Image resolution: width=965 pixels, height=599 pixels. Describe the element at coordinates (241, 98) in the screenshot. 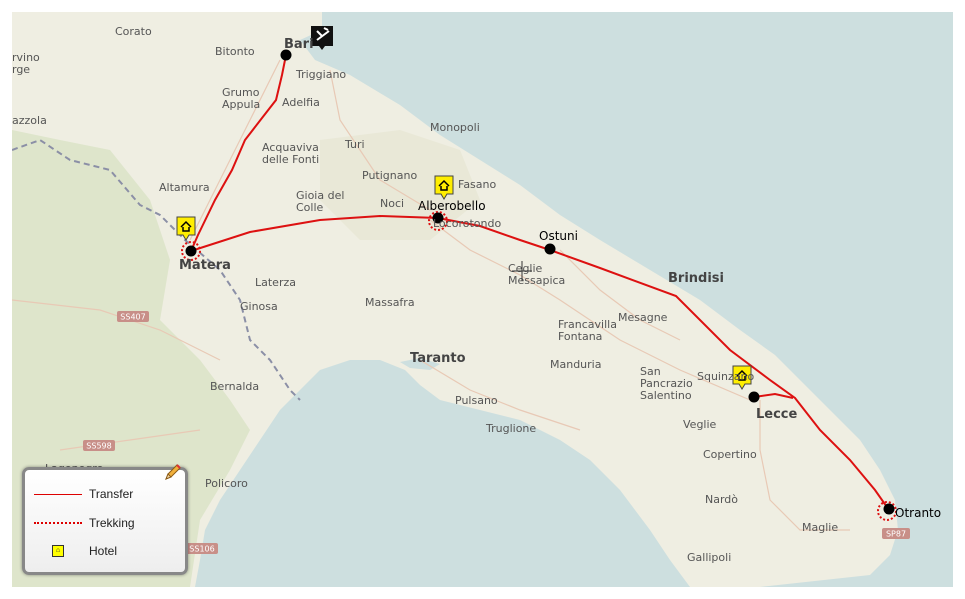

I see `label-grumo: Grumo Appula` at that location.